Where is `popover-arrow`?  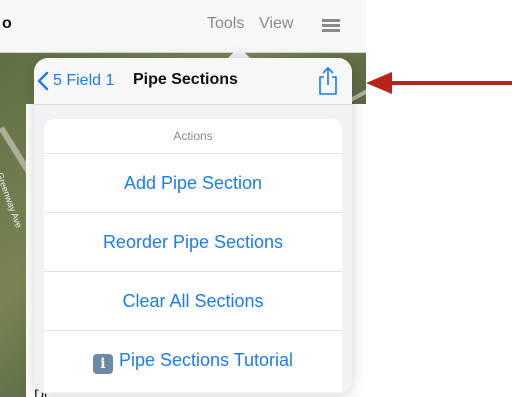
popover-arrow is located at coordinates (239, 52).